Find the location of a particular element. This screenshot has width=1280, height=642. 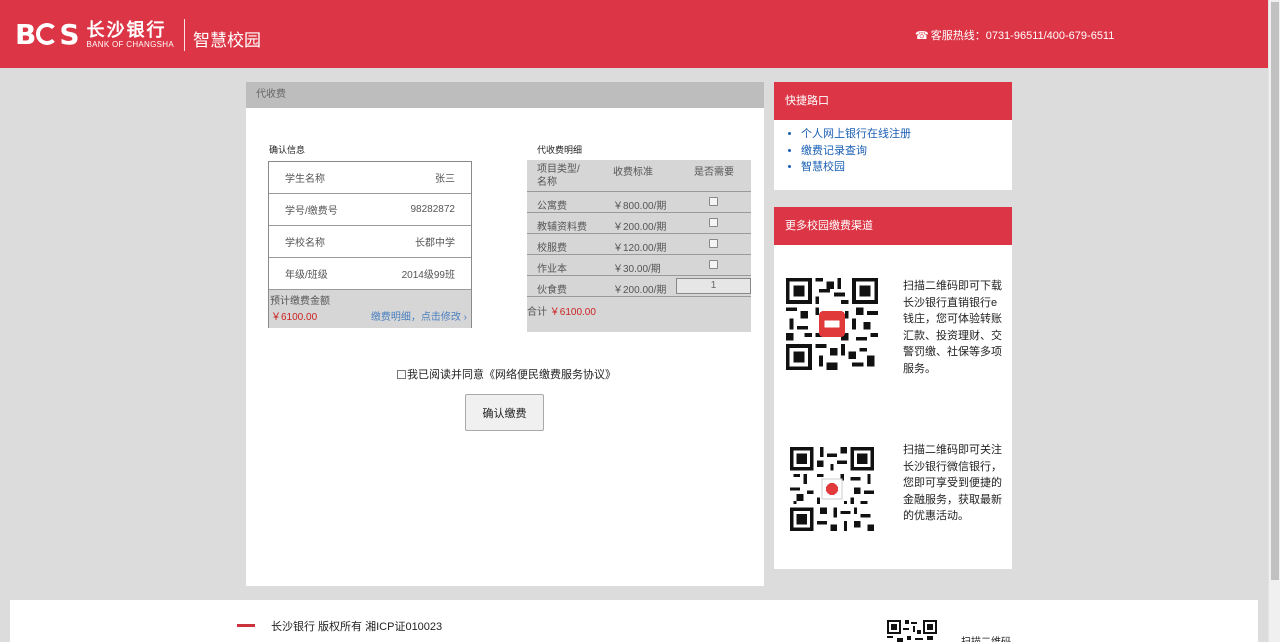

qr-code-icon is located at coordinates (832, 324).